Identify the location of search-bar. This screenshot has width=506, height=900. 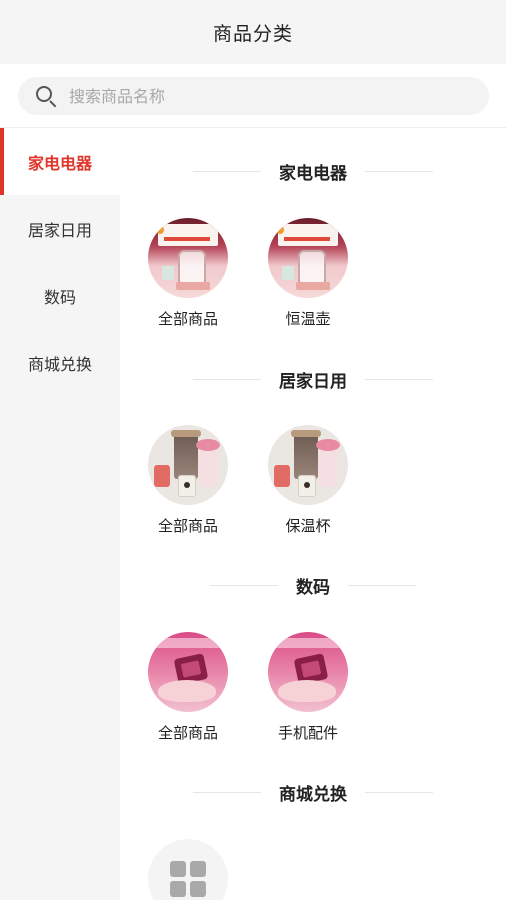
(253, 96).